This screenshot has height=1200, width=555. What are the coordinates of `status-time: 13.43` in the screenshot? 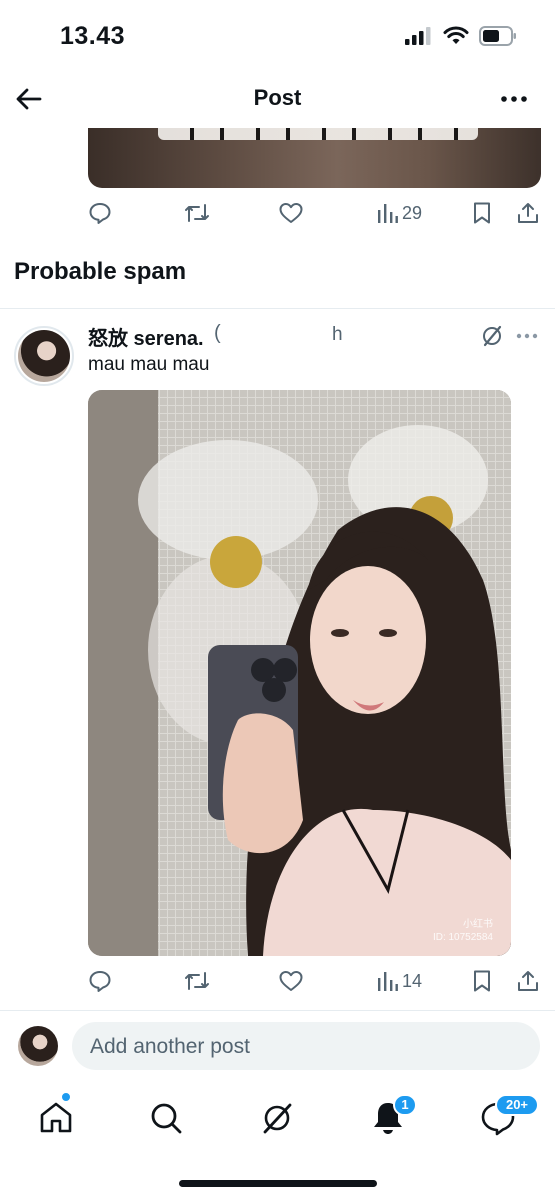 It's located at (93, 36).